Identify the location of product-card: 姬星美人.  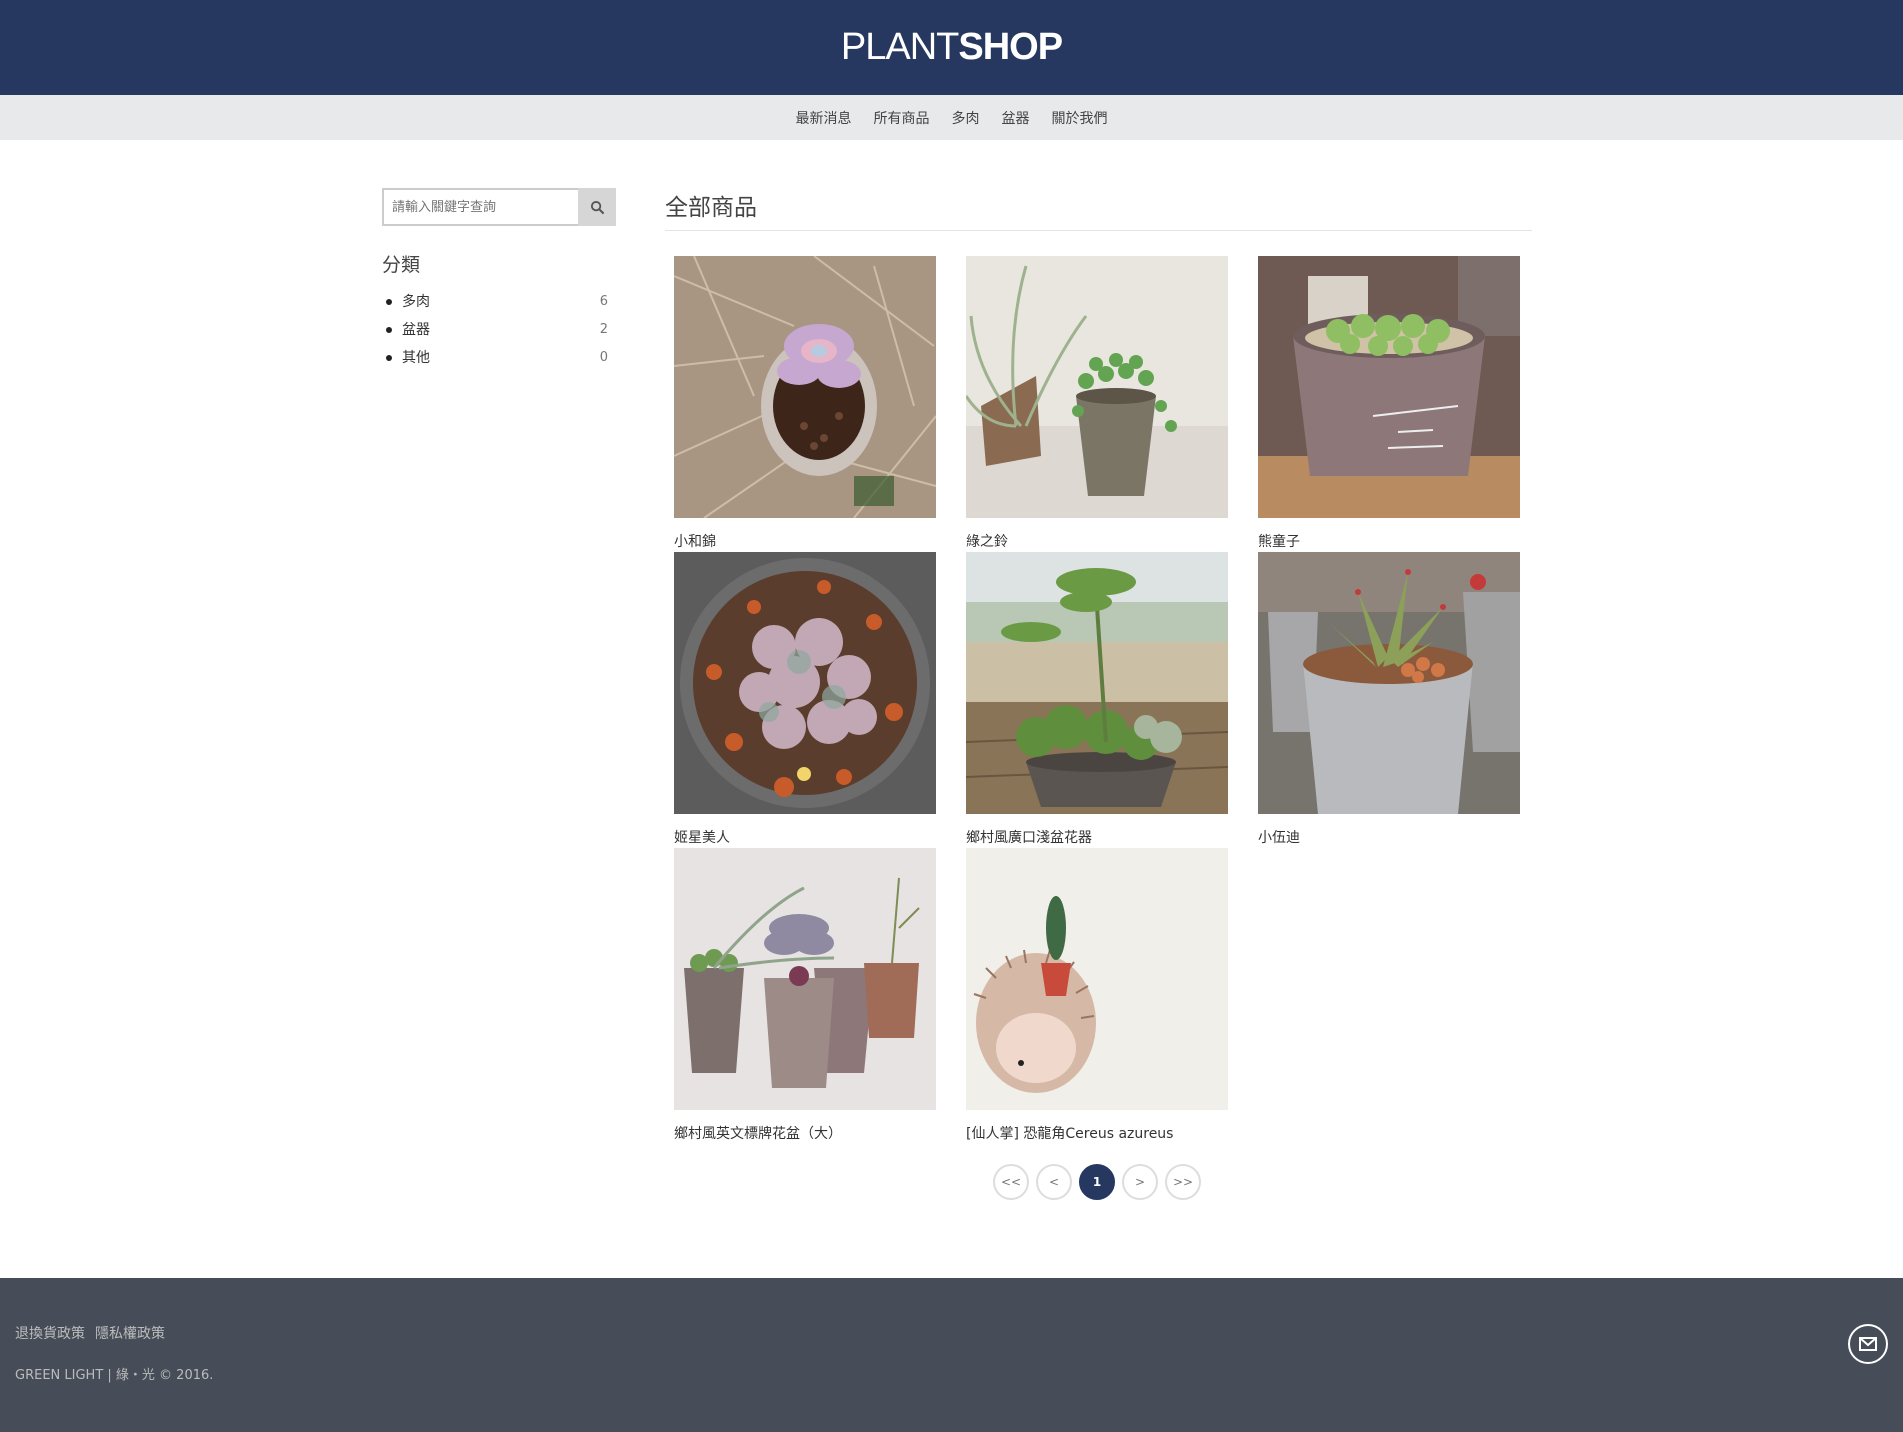
(805, 700).